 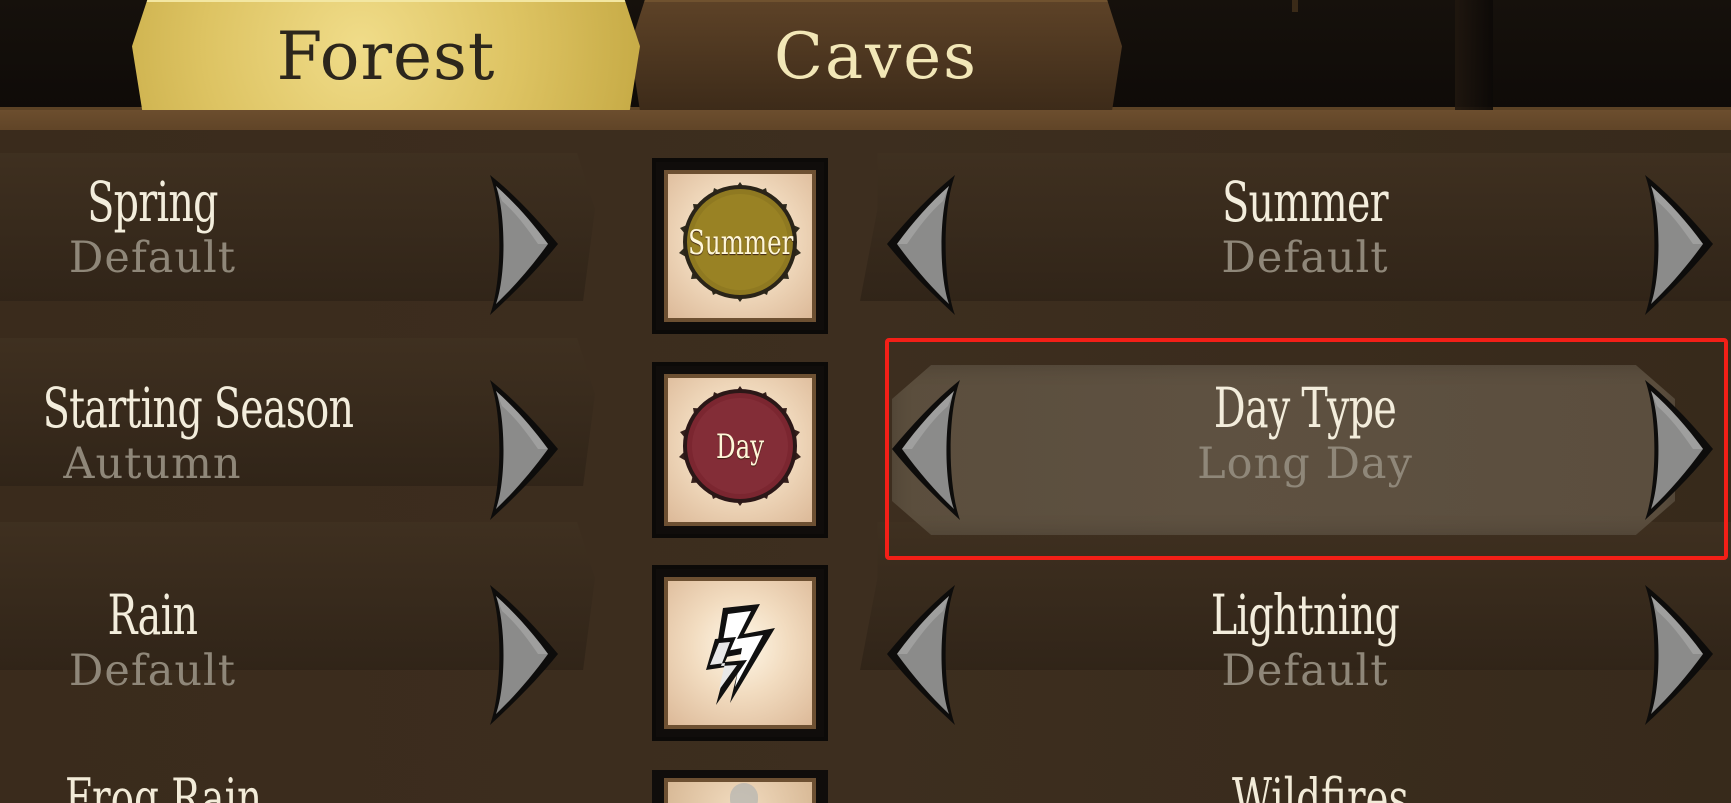 I want to click on lightning-previous-arrow, so click(x=925, y=655).